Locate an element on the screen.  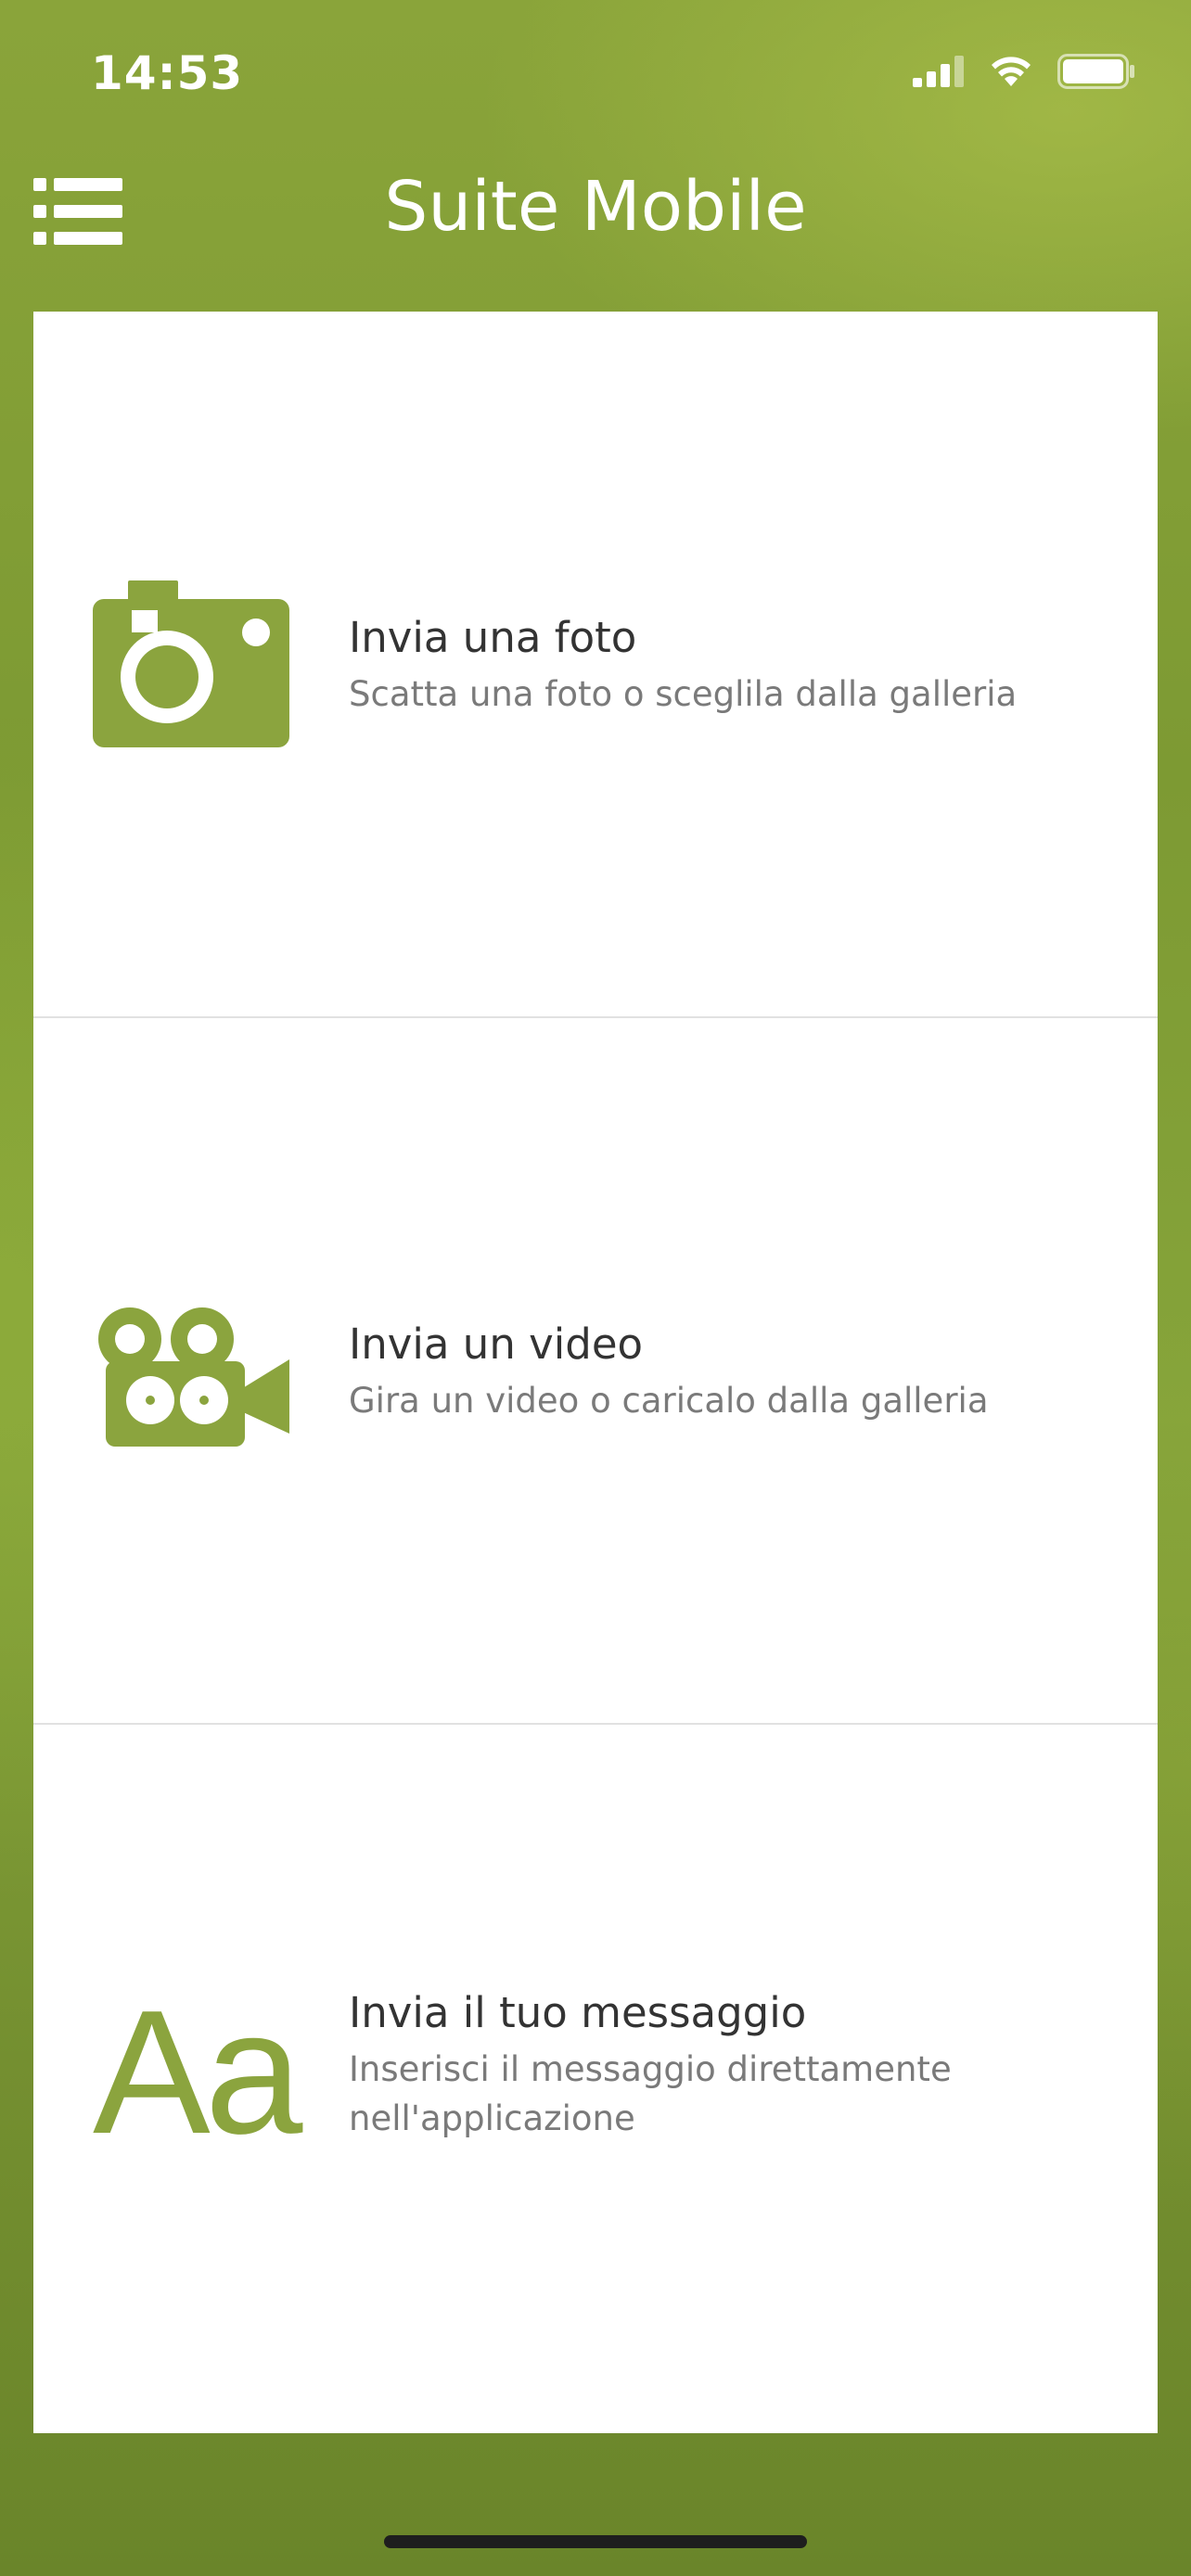
cellular-signal-icon is located at coordinates (938, 71).